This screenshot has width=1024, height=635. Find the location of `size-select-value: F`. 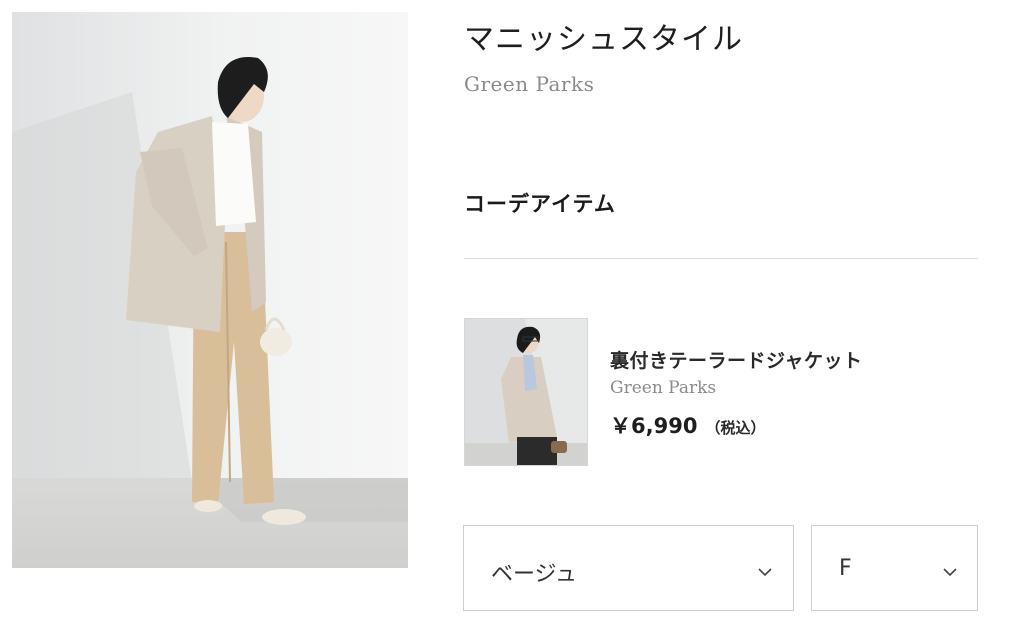

size-select-value: F is located at coordinates (845, 568).